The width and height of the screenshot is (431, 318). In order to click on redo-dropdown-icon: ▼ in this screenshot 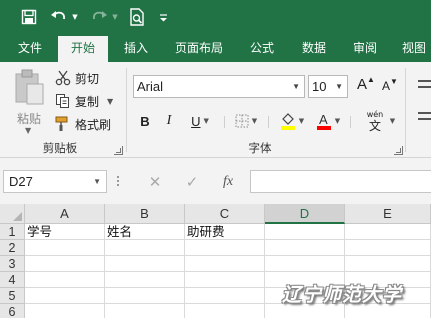, I will do `click(115, 17)`.